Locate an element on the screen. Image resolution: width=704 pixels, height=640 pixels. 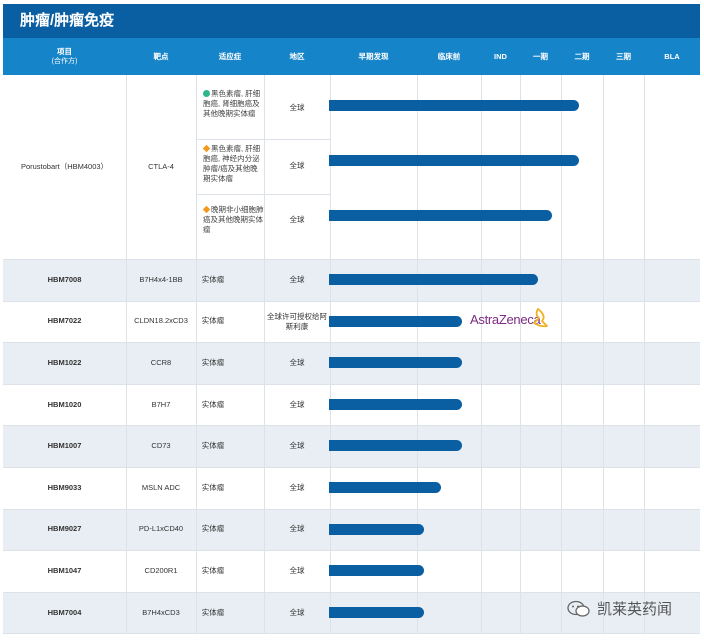
indication-text: 黑色素瘤, 肝细胞癌, 肾细胞癌及其他晚期实体瘤 is located at coordinates (232, 103).